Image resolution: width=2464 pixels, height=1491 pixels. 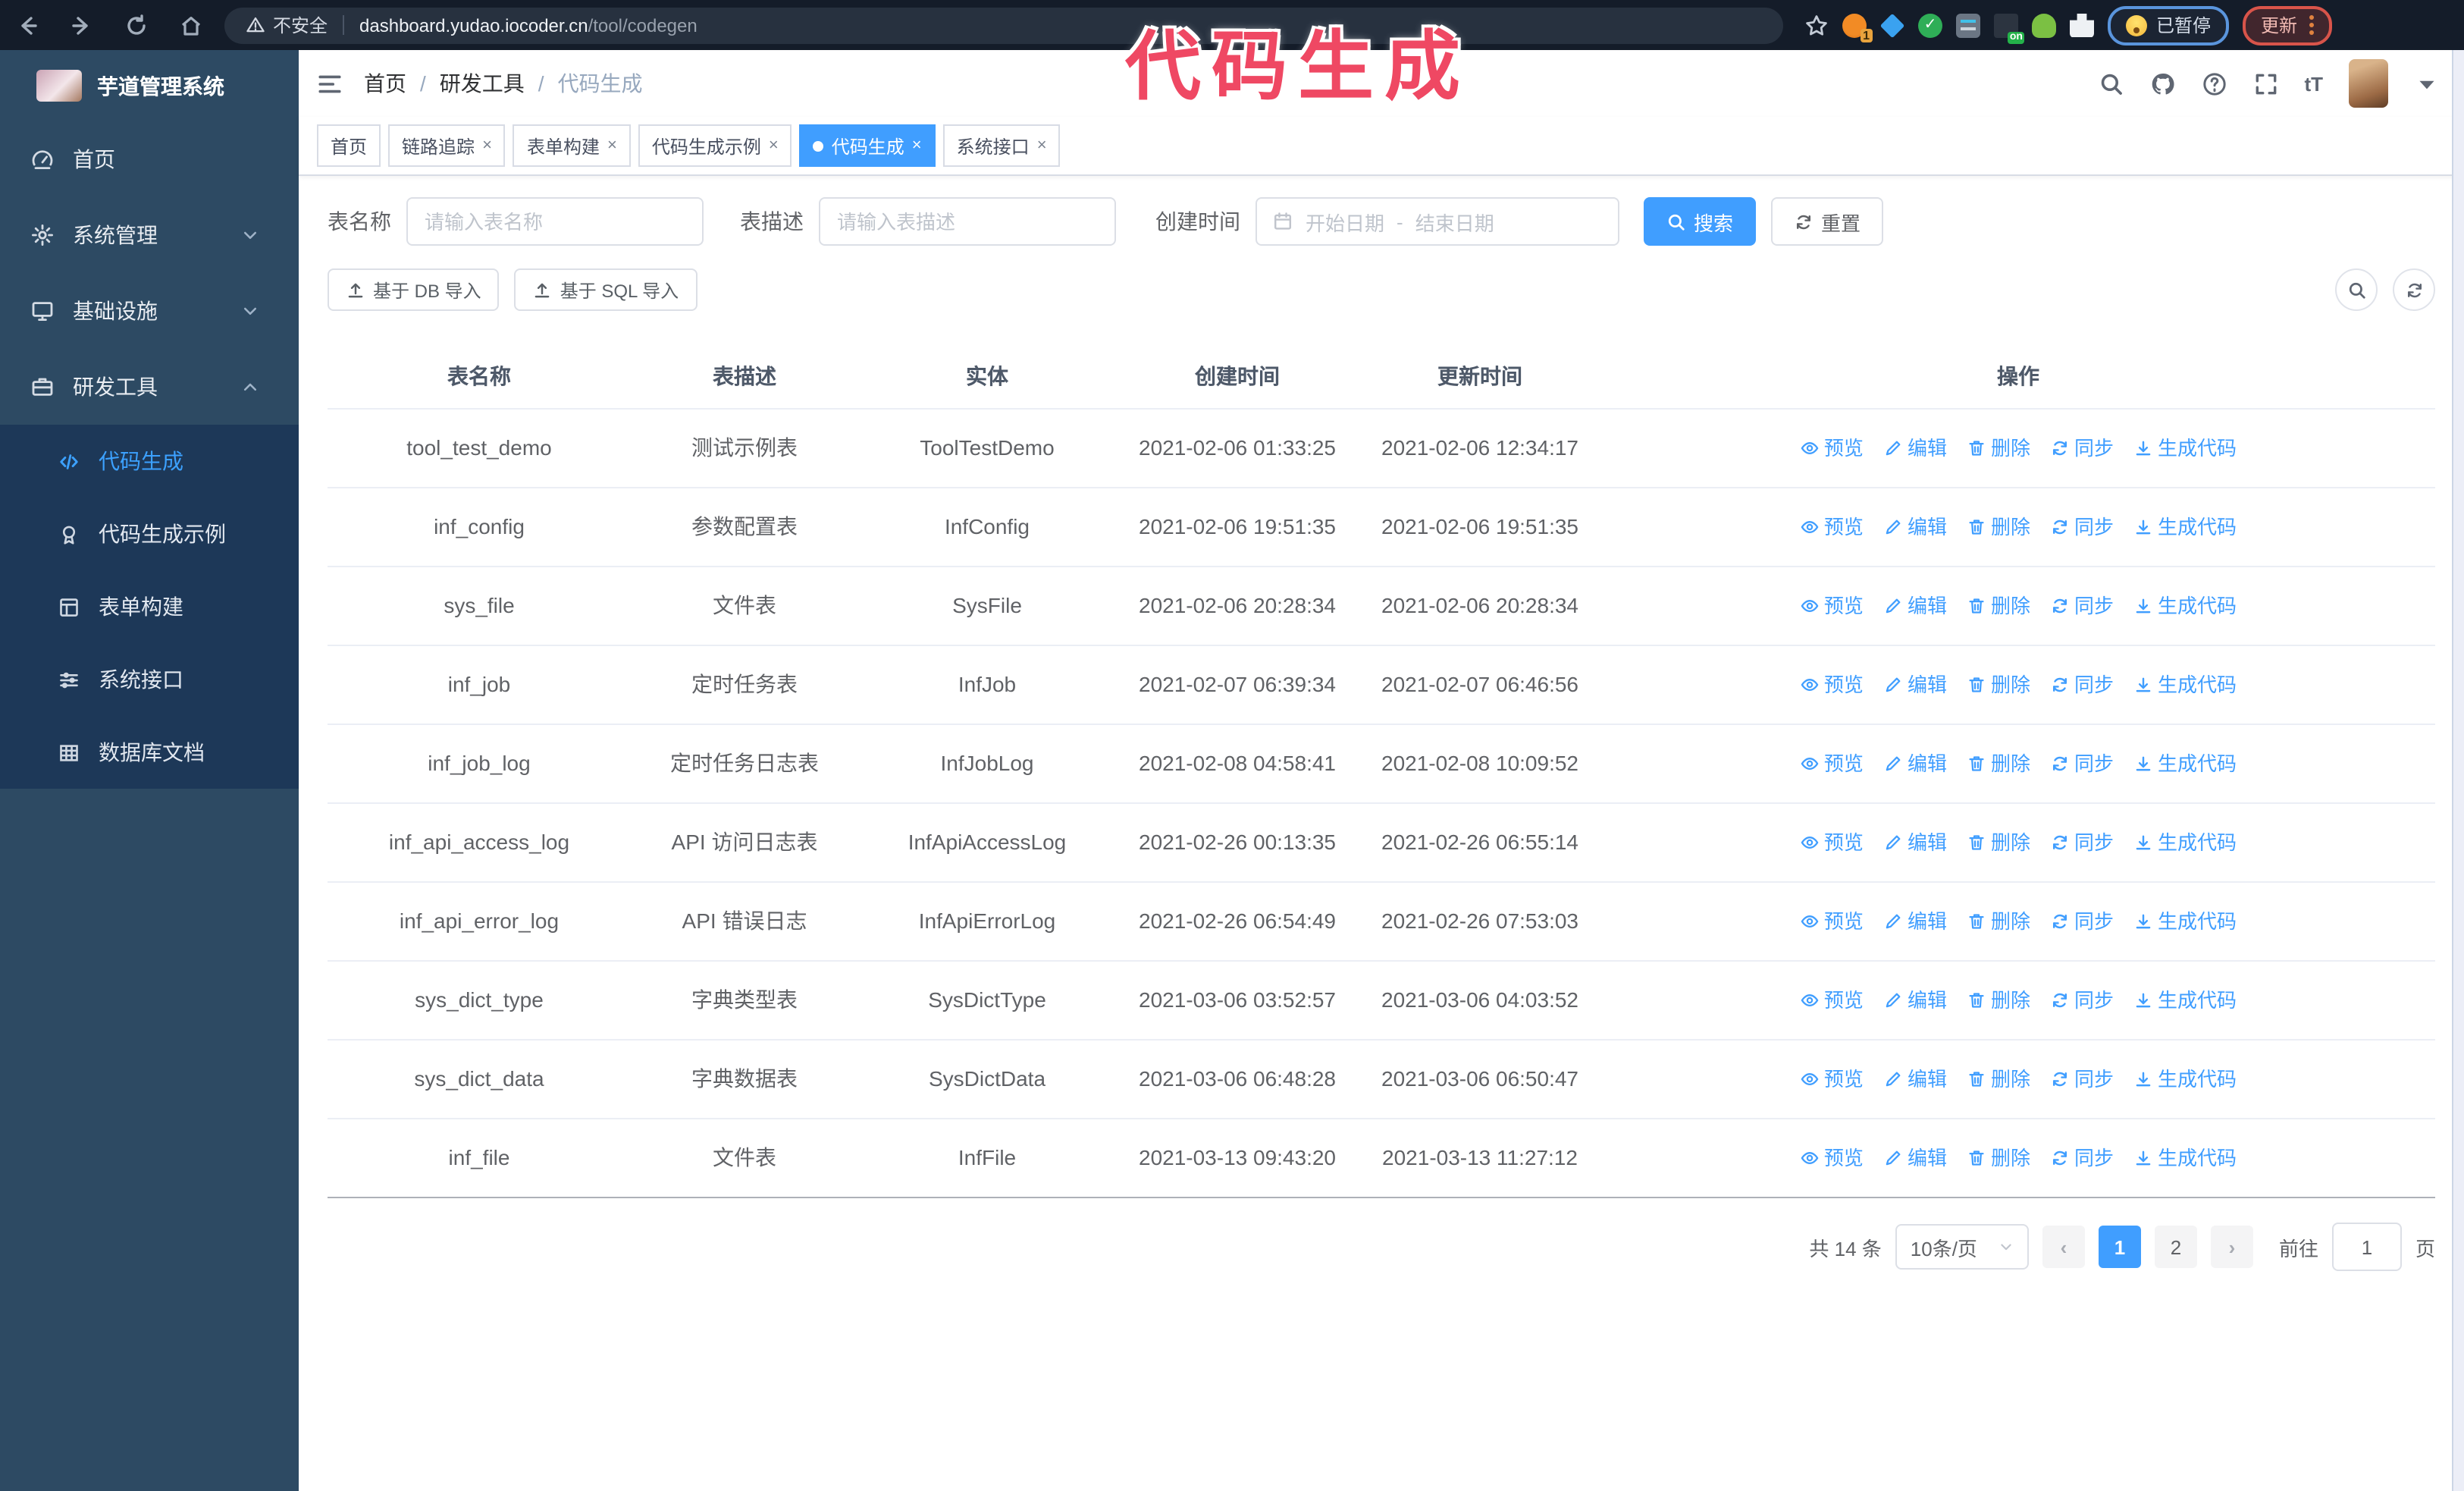 What do you see at coordinates (2082, 25) in the screenshot?
I see `extension-puzzle-icon` at bounding box center [2082, 25].